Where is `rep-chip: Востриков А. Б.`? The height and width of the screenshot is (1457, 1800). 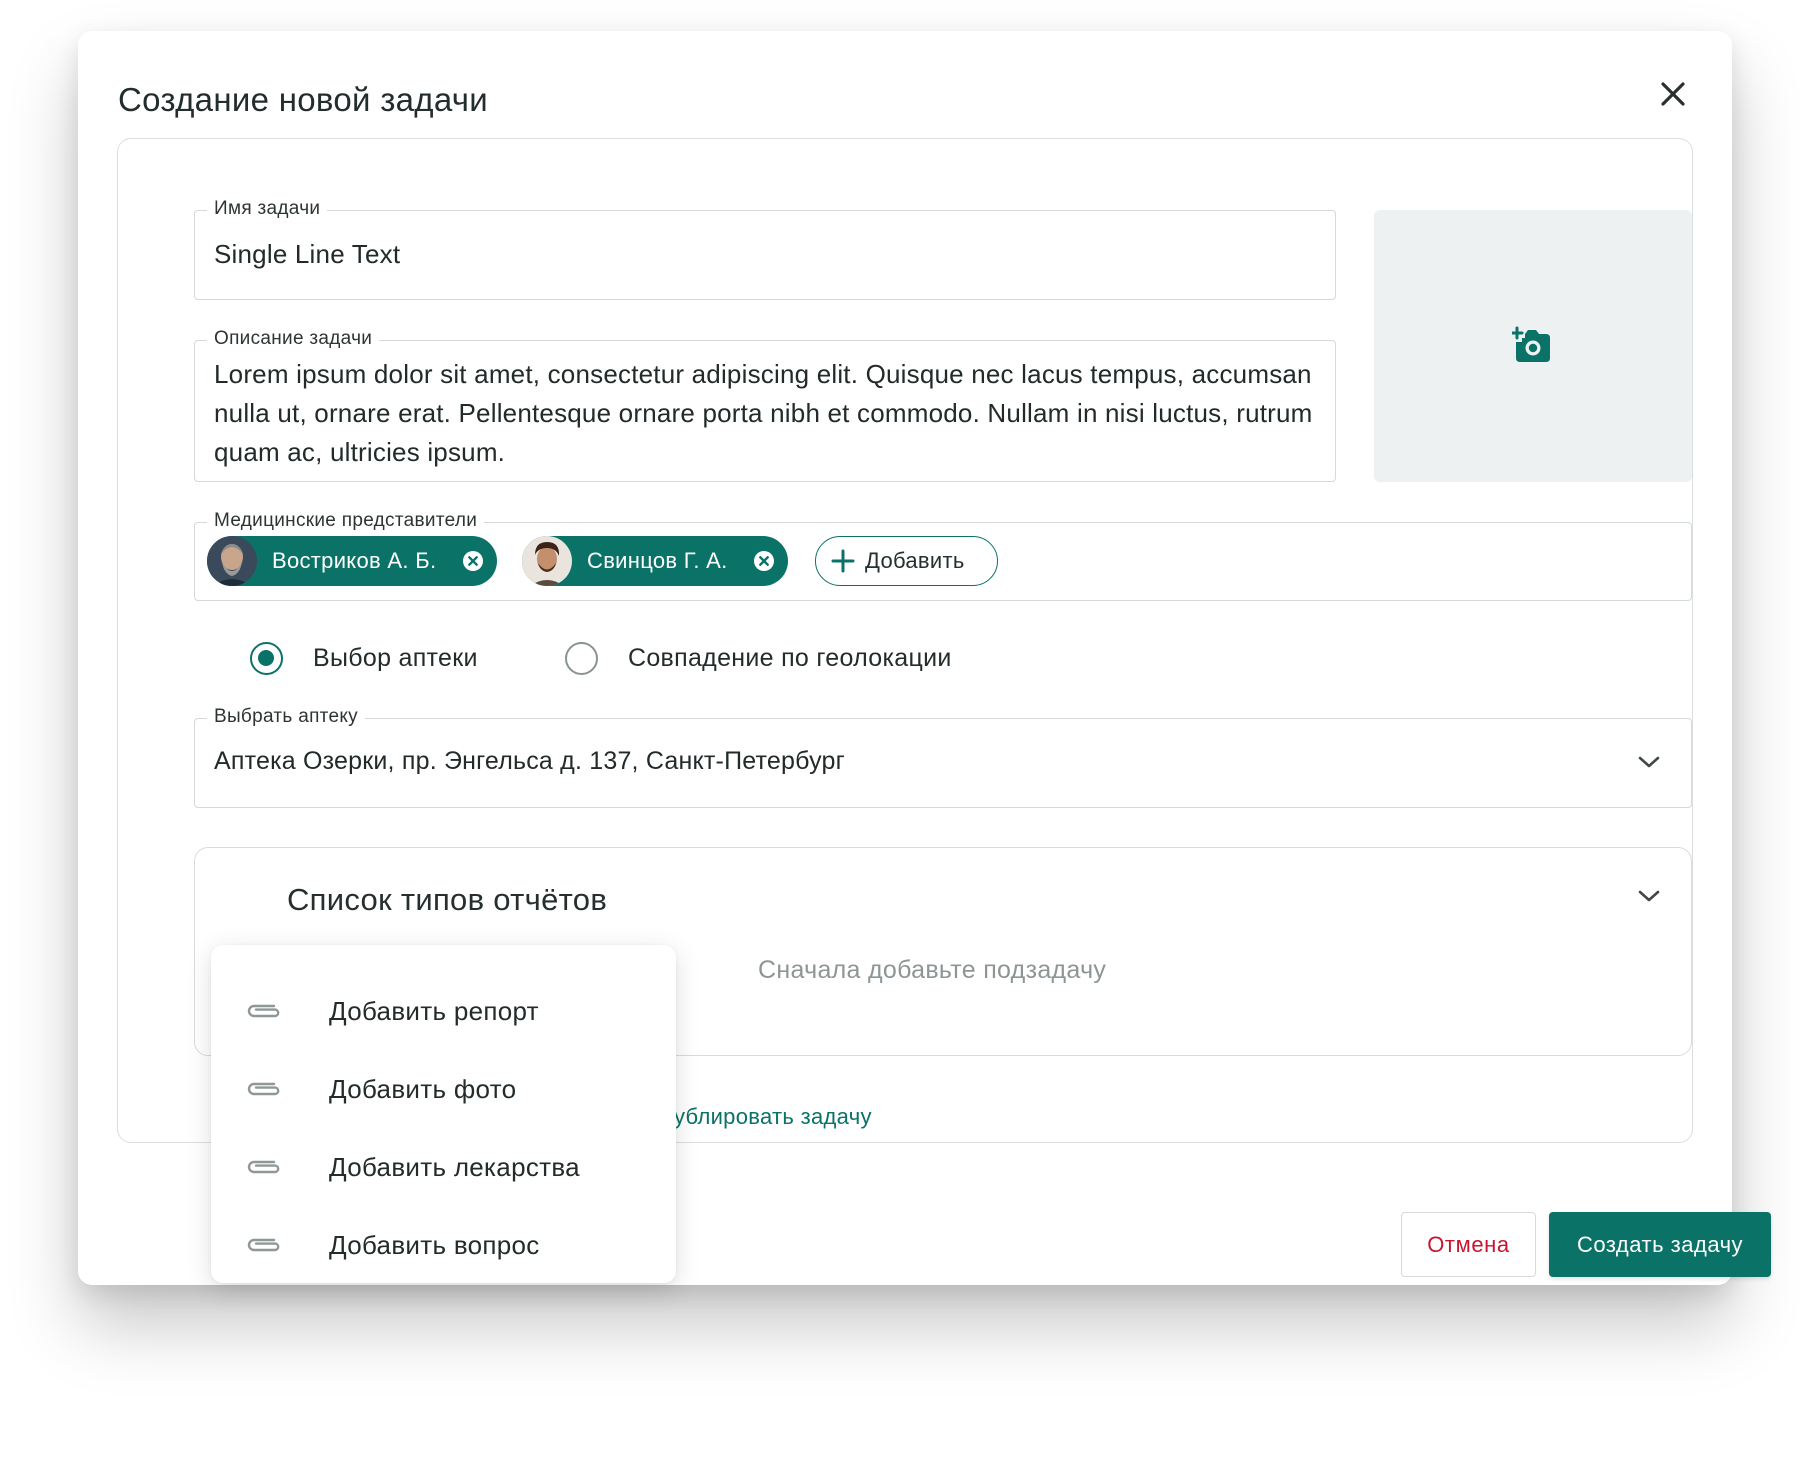
rep-chip: Востриков А. Б. is located at coordinates (352, 561).